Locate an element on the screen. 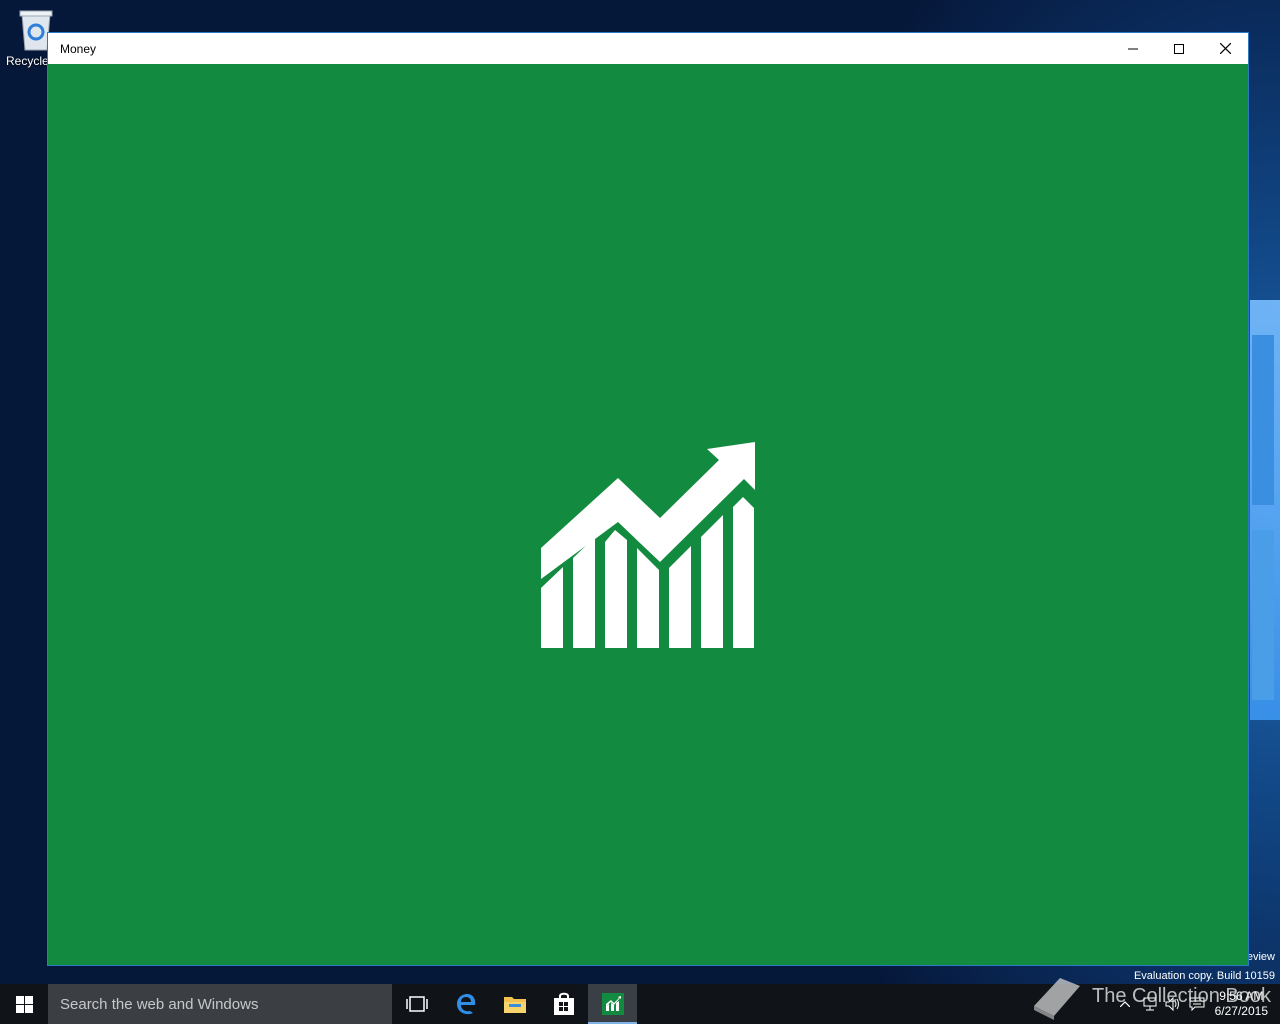 This screenshot has width=1280, height=1024. store-bag-icon is located at coordinates (563, 1003).